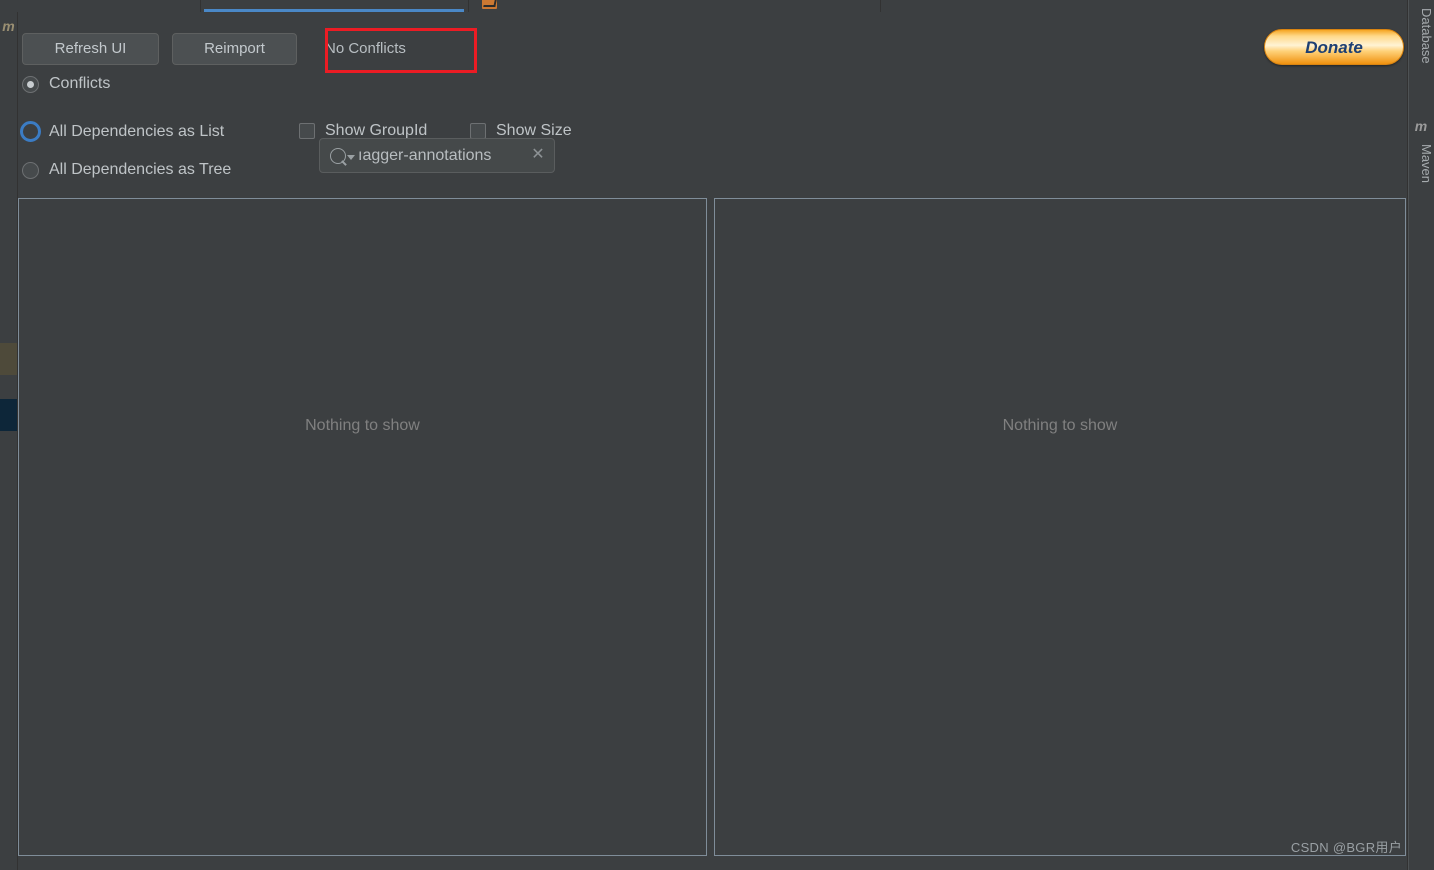 The image size is (1434, 870). Describe the element at coordinates (30, 131) in the screenshot. I see `radio-indicator-all-dependencies-as-list` at that location.